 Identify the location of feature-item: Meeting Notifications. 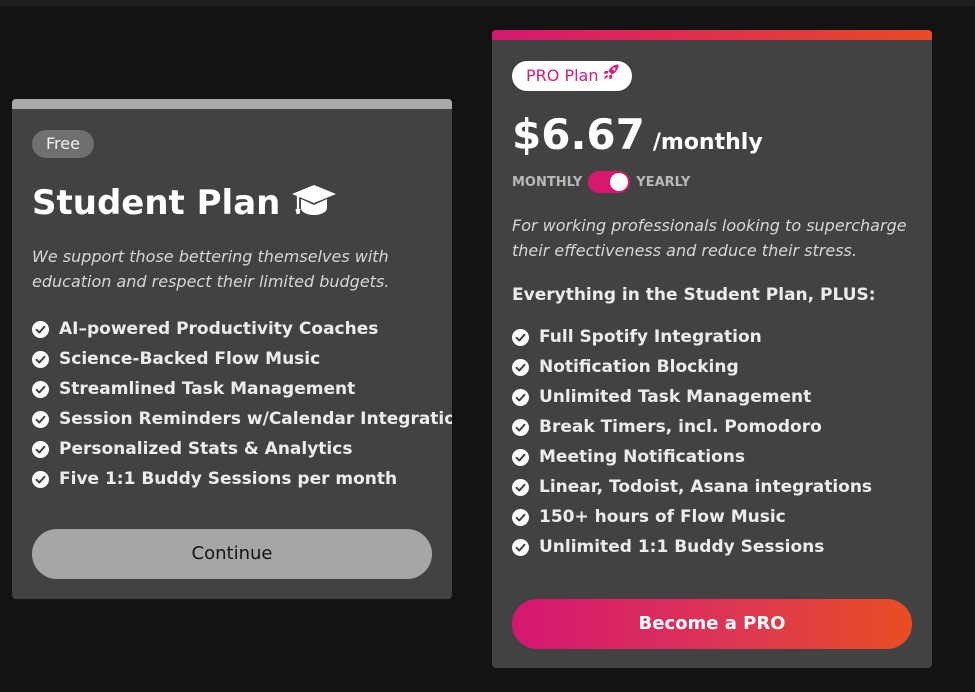
(692, 457).